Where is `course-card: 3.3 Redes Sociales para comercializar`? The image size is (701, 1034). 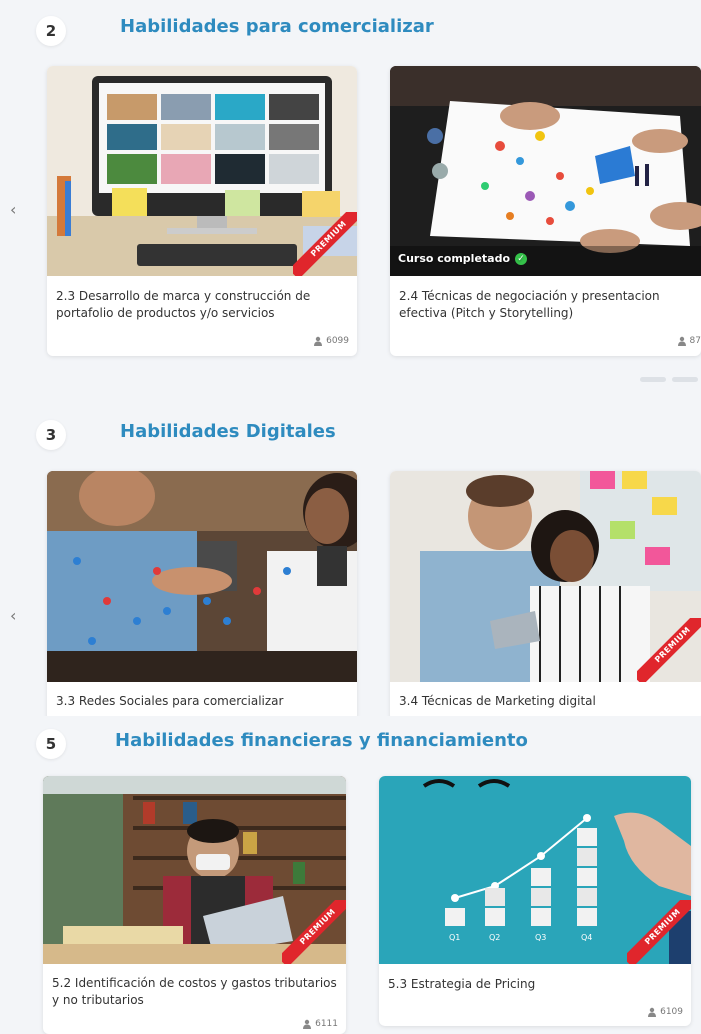 course-card: 3.3 Redes Sociales para comercializar is located at coordinates (202, 596).